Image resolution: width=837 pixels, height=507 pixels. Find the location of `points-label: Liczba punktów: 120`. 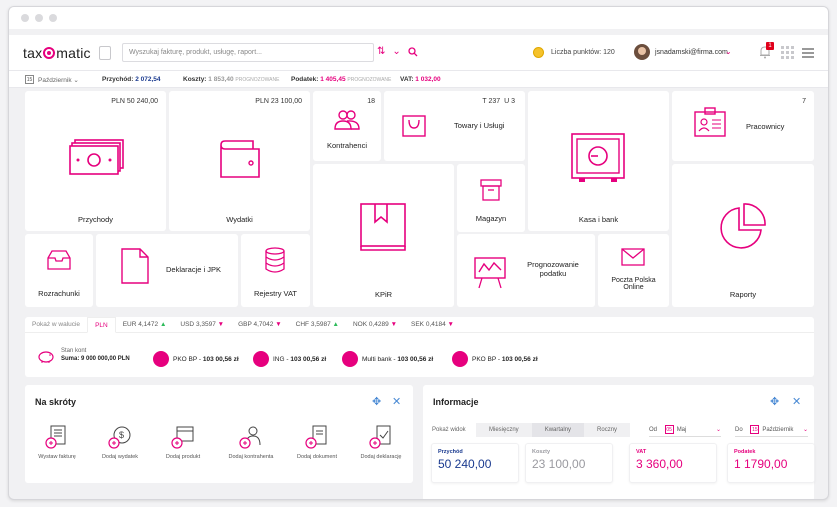

points-label: Liczba punktów: 120 is located at coordinates (583, 52).